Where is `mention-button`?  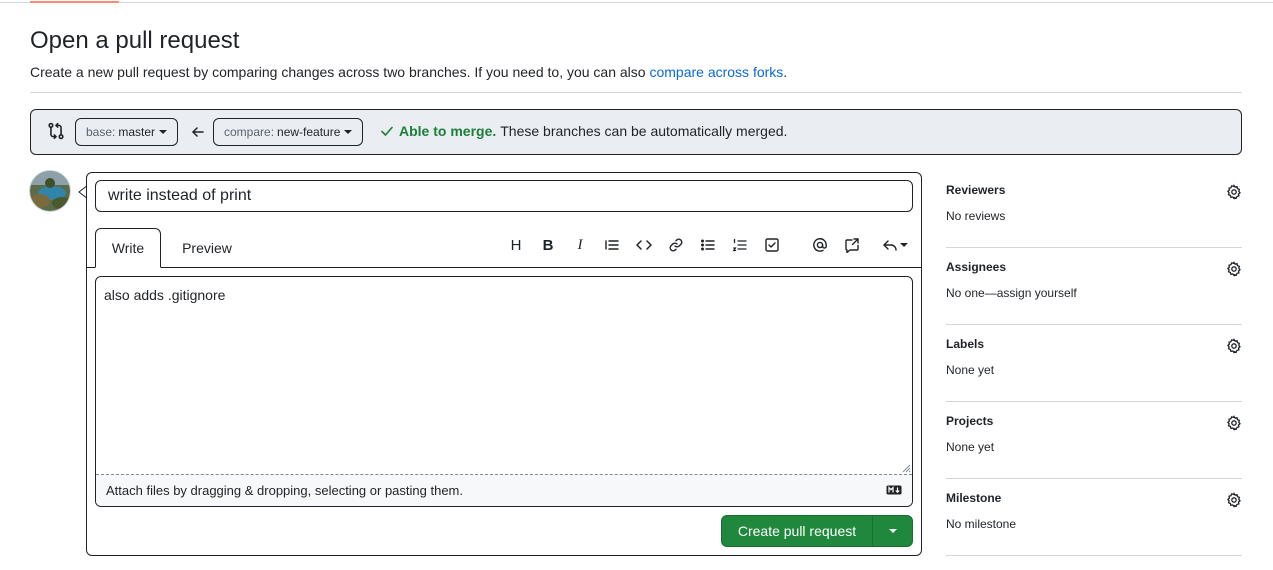
mention-button is located at coordinates (820, 245).